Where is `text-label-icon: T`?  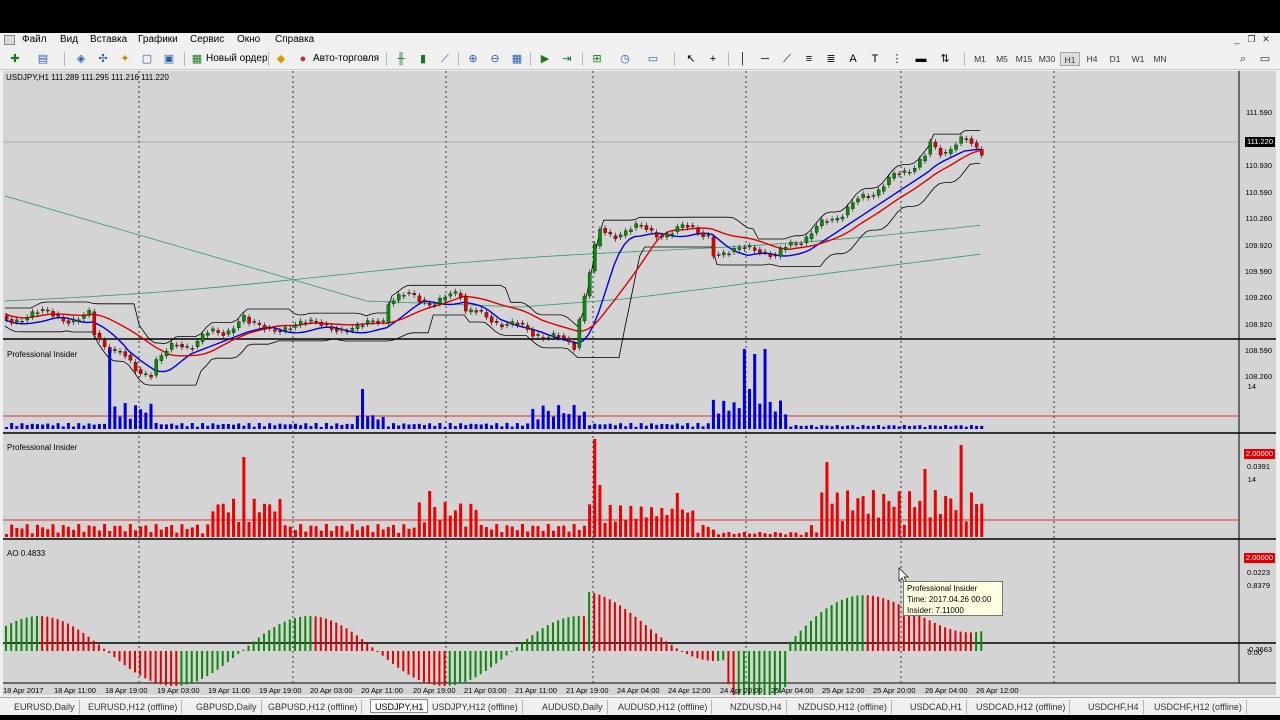
text-label-icon: T is located at coordinates (875, 59).